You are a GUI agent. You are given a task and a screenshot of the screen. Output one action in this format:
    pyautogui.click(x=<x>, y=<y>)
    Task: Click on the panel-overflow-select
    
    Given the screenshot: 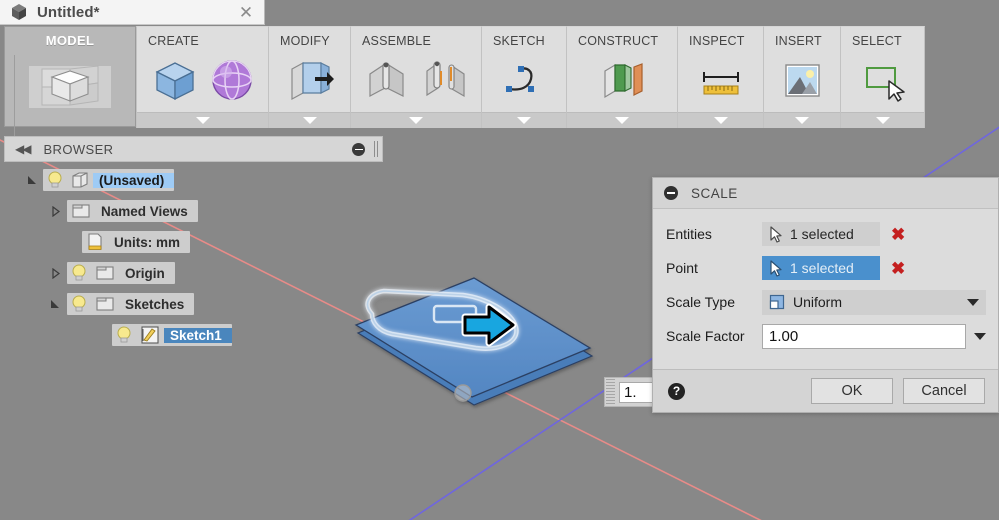 What is the action you would take?
    pyautogui.click(x=882, y=120)
    